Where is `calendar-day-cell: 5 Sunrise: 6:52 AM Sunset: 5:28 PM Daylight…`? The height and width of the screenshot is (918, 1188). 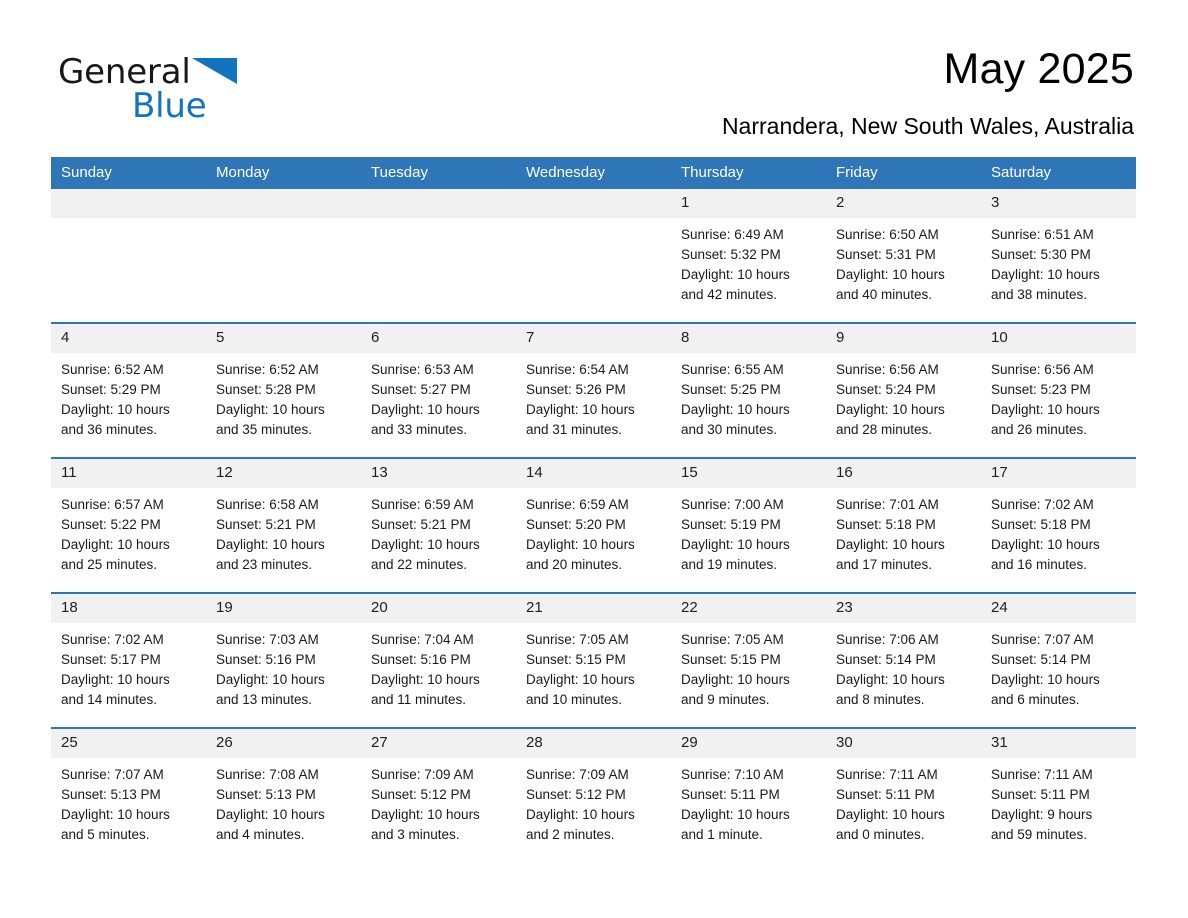 calendar-day-cell: 5 Sunrise: 6:52 AM Sunset: 5:28 PM Daylight… is located at coordinates (283, 390).